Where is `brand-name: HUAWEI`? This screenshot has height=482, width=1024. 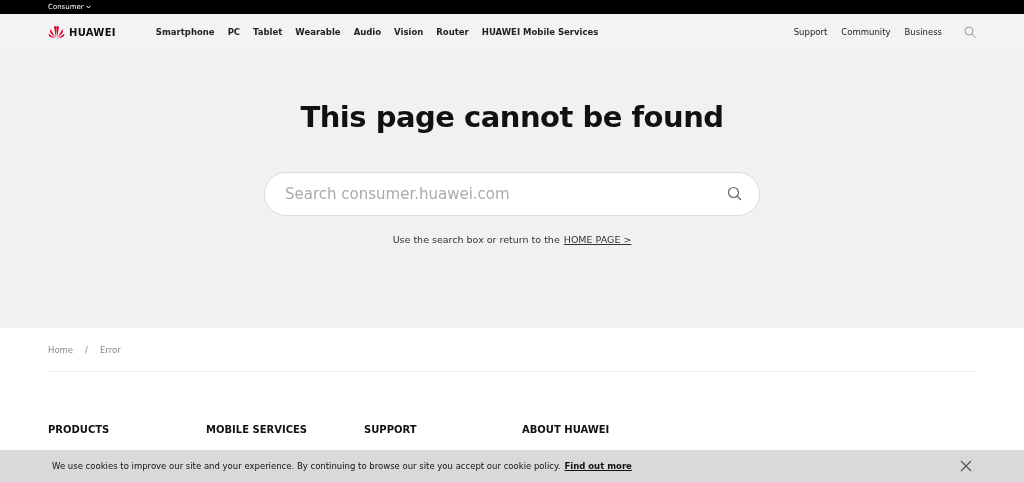
brand-name: HUAWEI is located at coordinates (92, 32).